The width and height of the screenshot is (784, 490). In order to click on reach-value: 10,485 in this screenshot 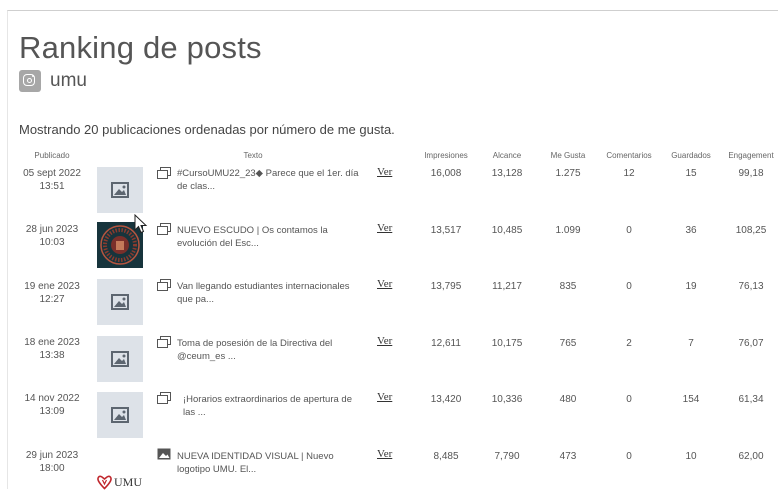, I will do `click(507, 230)`.